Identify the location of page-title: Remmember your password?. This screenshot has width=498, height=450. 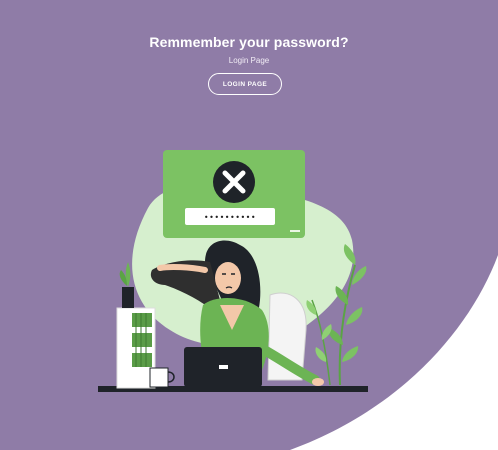
(249, 42).